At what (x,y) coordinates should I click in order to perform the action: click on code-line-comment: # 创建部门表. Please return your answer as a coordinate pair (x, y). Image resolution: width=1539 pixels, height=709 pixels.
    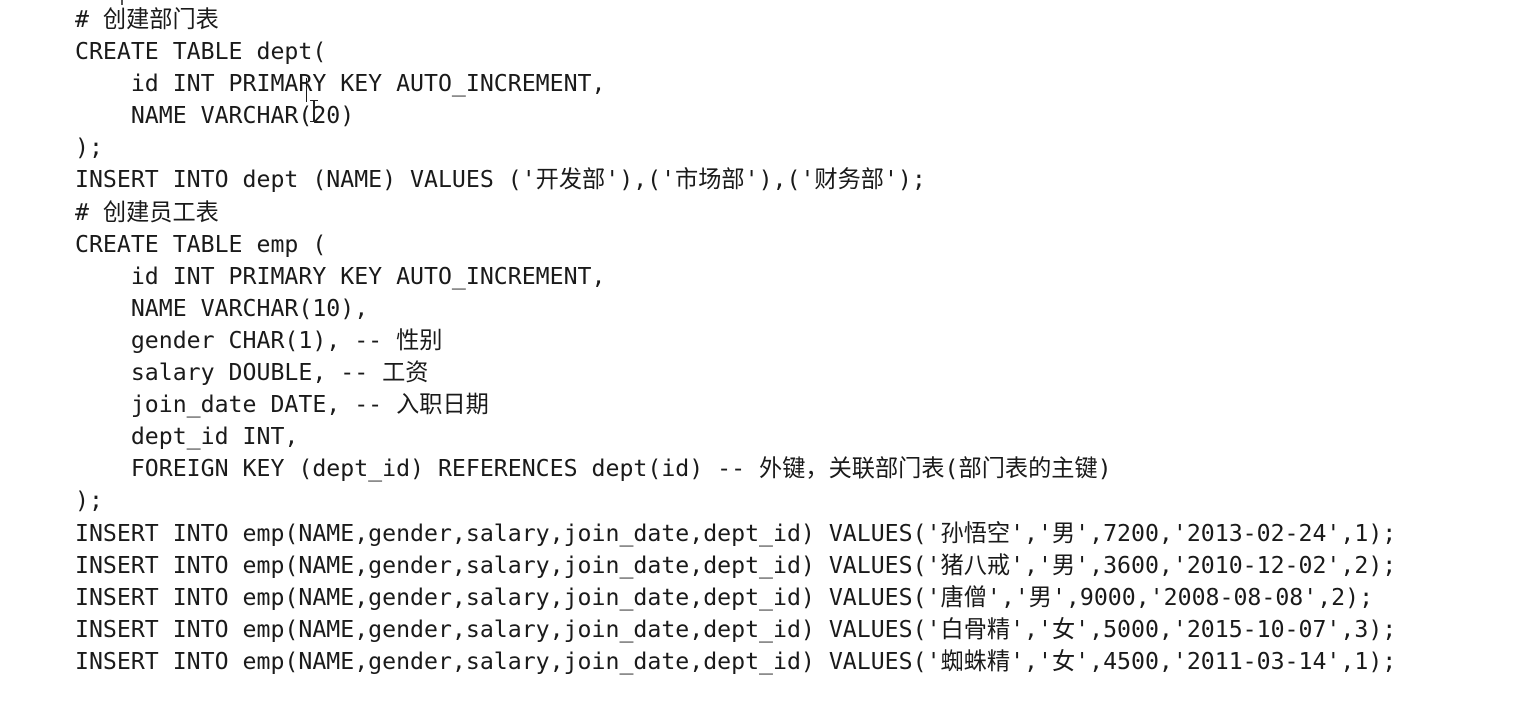
    Looking at the image, I should click on (735, 20).